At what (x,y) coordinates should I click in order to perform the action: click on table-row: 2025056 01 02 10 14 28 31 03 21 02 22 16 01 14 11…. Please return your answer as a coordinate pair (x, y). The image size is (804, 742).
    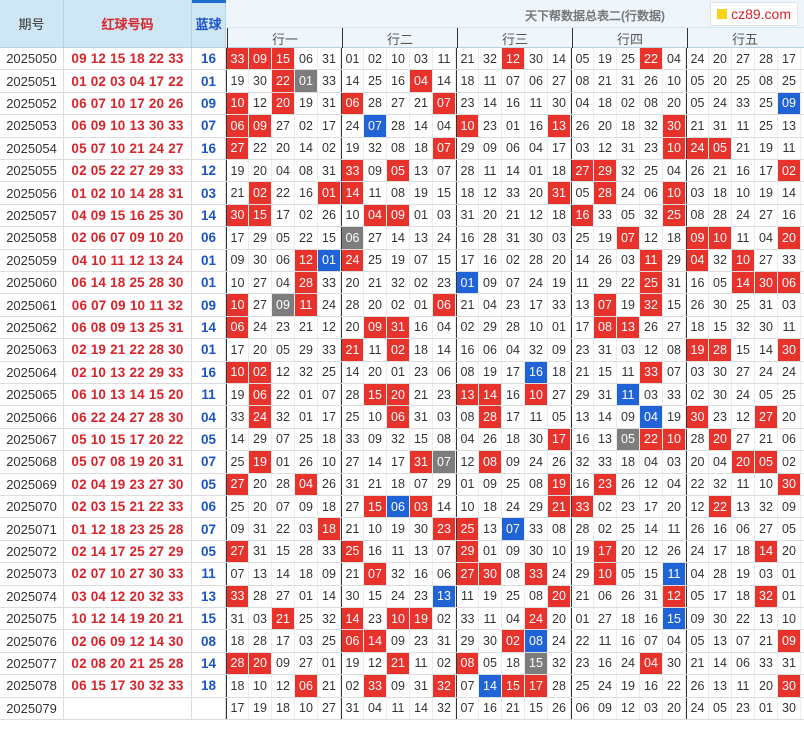
    Looking at the image, I should click on (402, 193).